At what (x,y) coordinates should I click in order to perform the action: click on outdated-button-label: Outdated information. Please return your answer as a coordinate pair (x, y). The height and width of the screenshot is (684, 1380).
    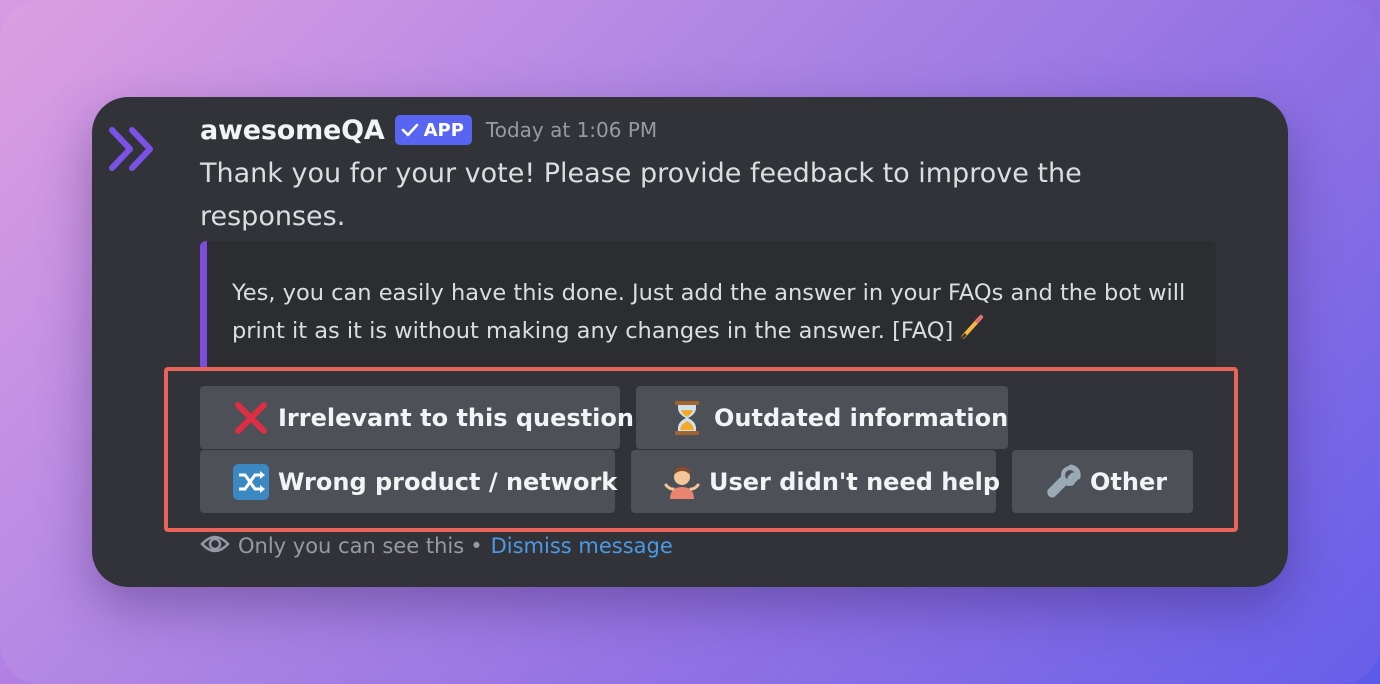
    Looking at the image, I should click on (861, 417).